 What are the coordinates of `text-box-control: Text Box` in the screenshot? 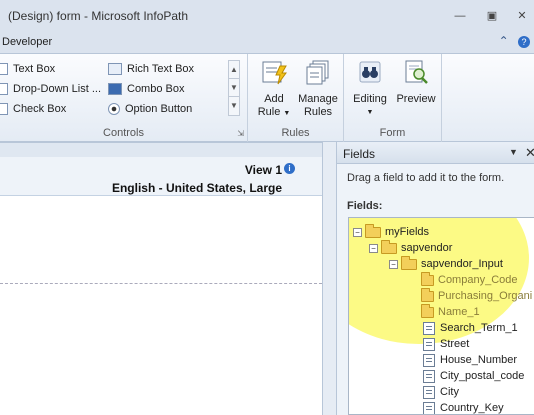 It's located at (27, 69).